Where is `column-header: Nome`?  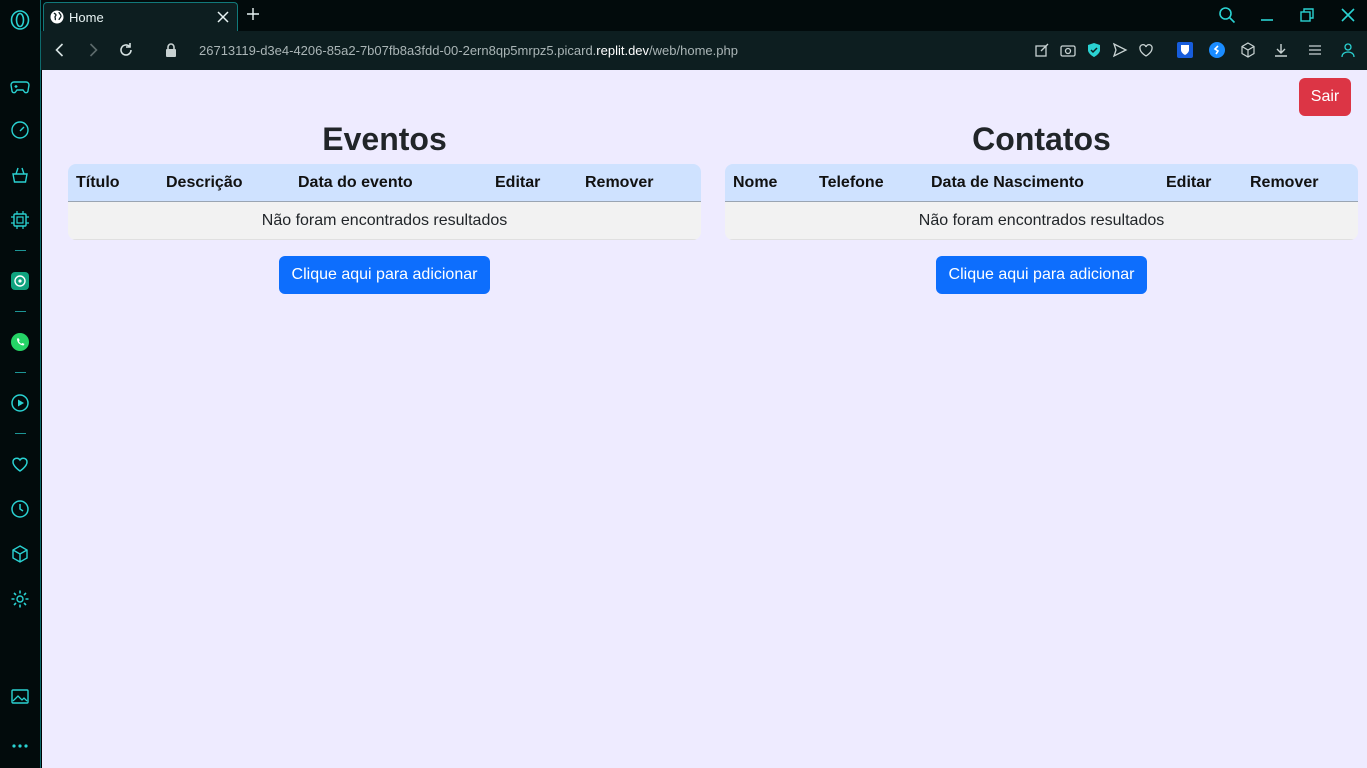
column-header: Nome is located at coordinates (755, 182).